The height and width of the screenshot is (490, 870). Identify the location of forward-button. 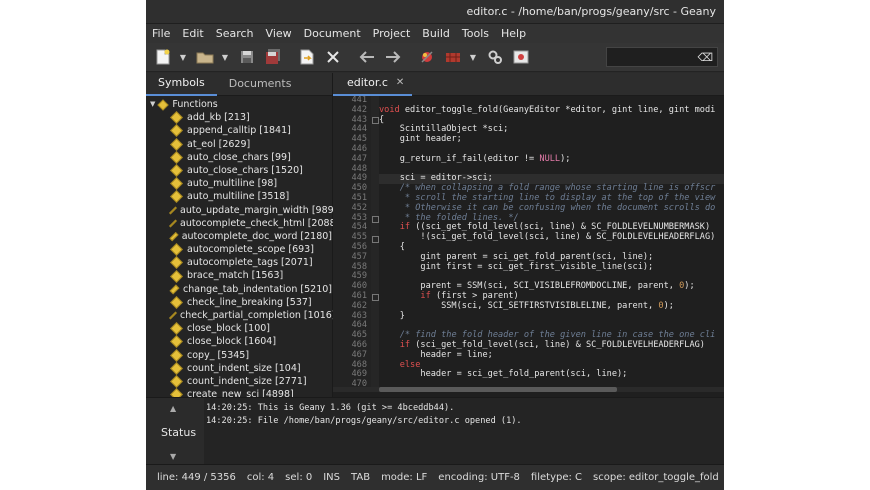
(393, 57).